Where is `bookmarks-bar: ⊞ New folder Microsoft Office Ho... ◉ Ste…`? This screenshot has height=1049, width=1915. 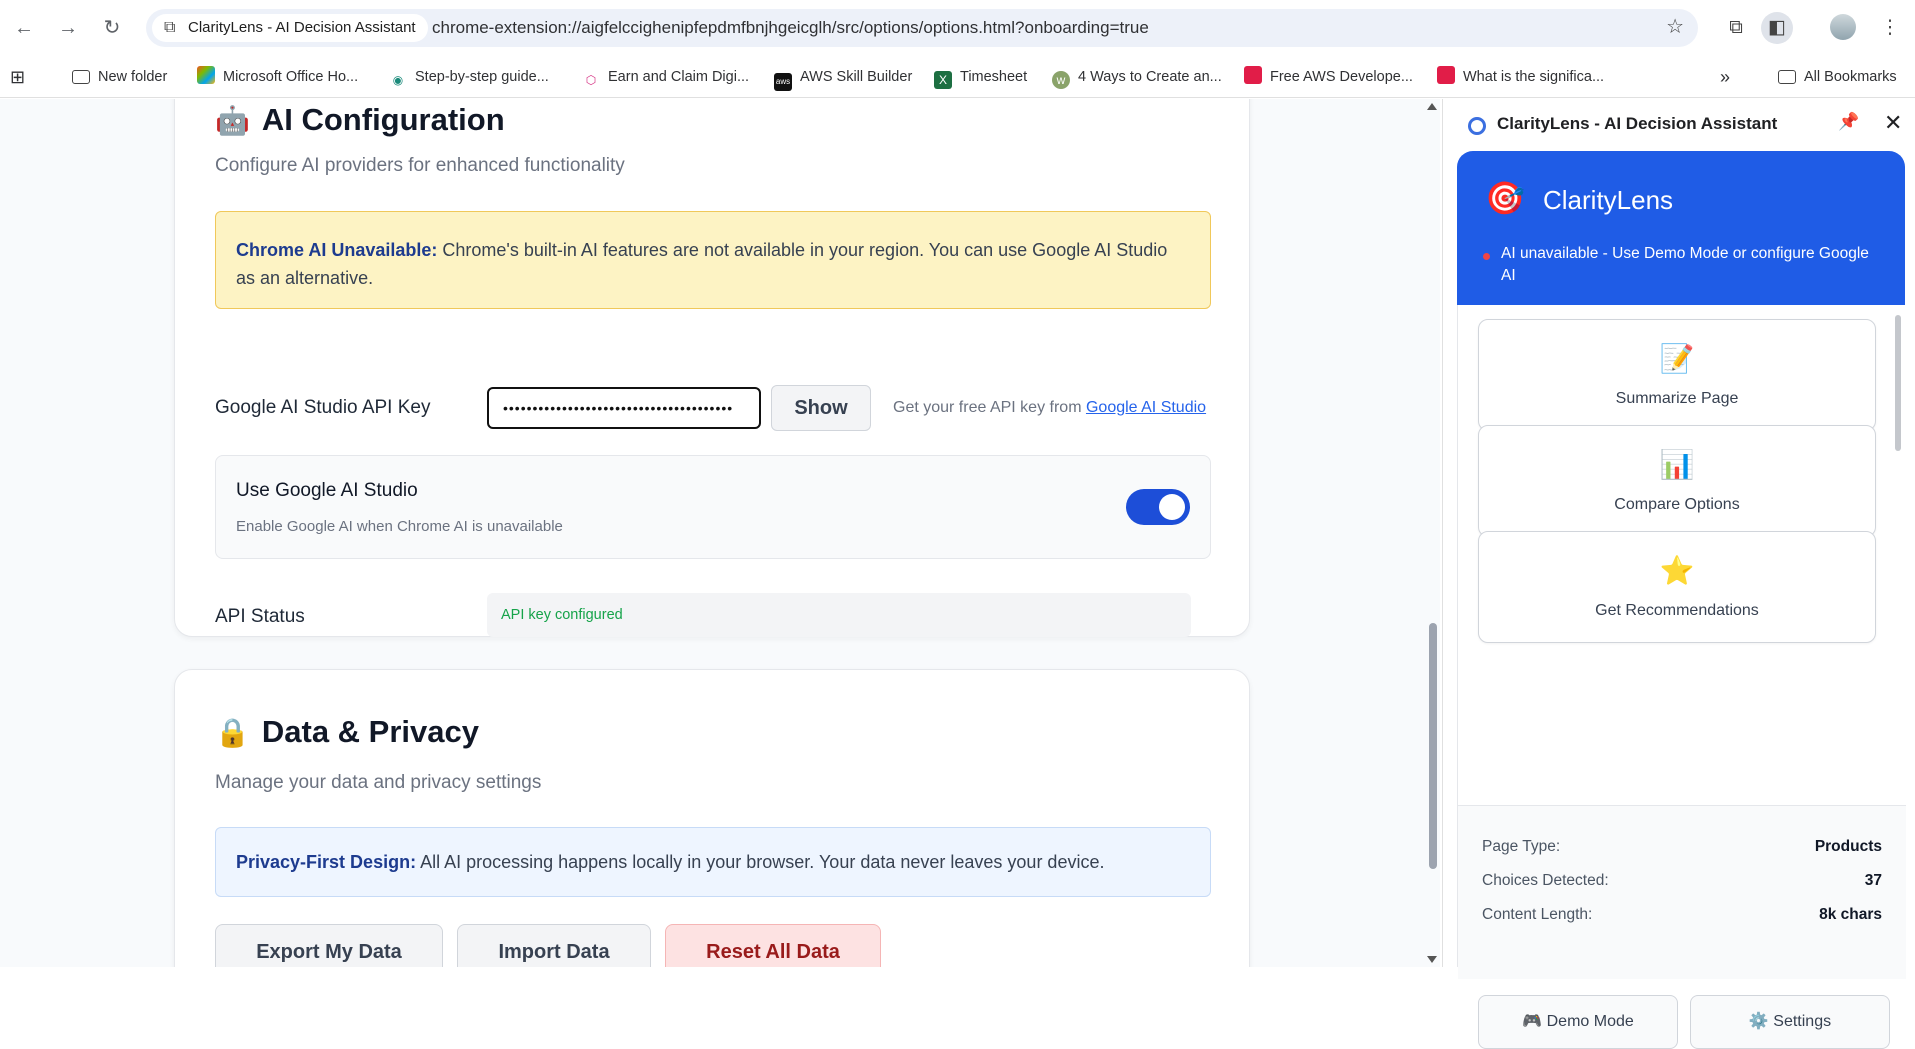
bookmarks-bar: ⊞ New folder Microsoft Office Ho... ◉ Ste… is located at coordinates (957, 77).